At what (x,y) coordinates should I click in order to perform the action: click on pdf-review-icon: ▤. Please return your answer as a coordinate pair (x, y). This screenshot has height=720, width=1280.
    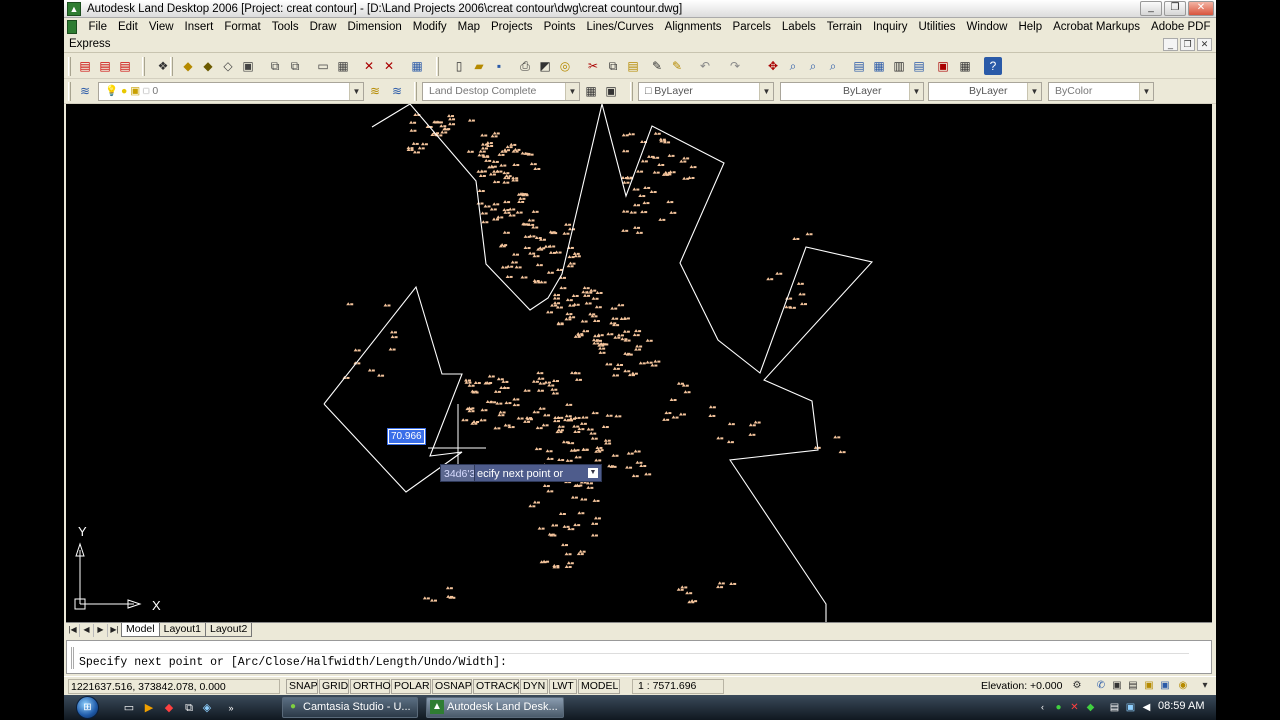
    Looking at the image, I should click on (125, 66).